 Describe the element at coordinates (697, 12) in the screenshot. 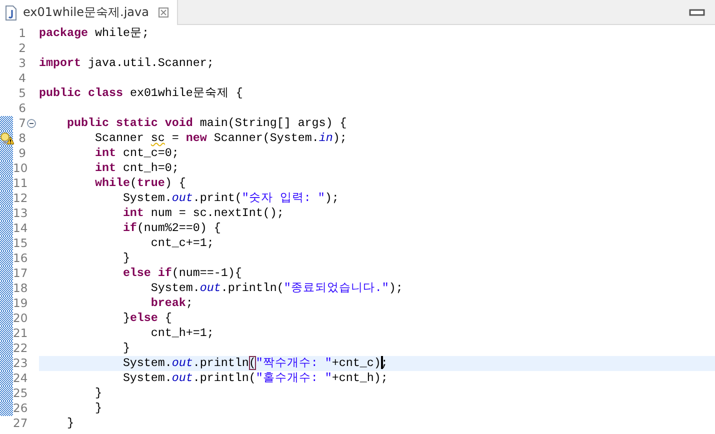

I see `minimize-icon` at that location.